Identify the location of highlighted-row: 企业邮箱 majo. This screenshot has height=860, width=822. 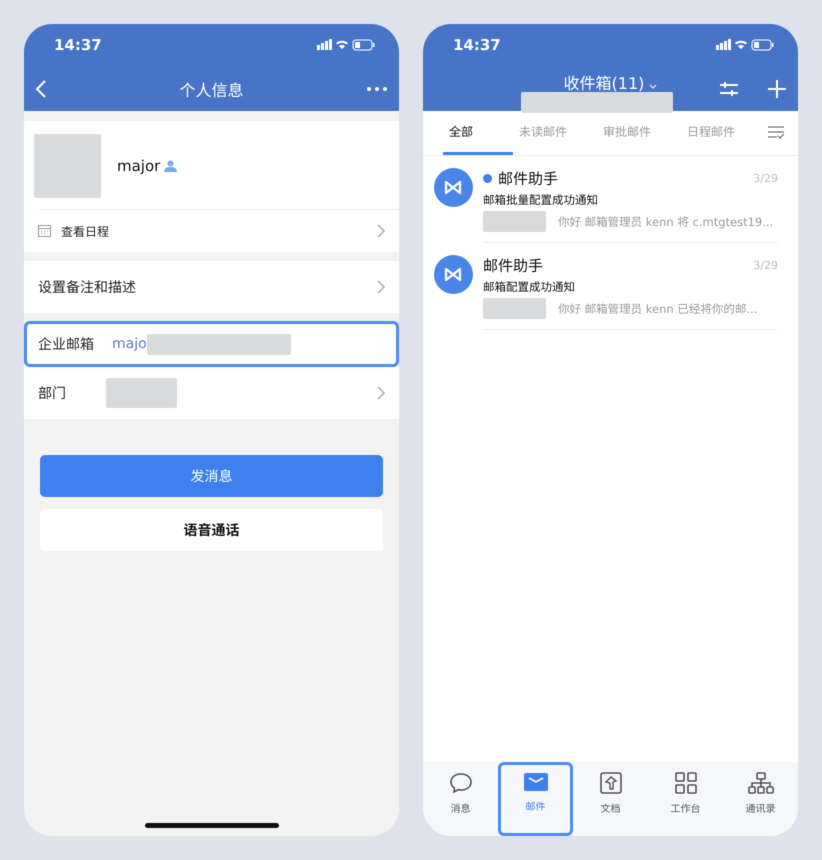
(211, 344).